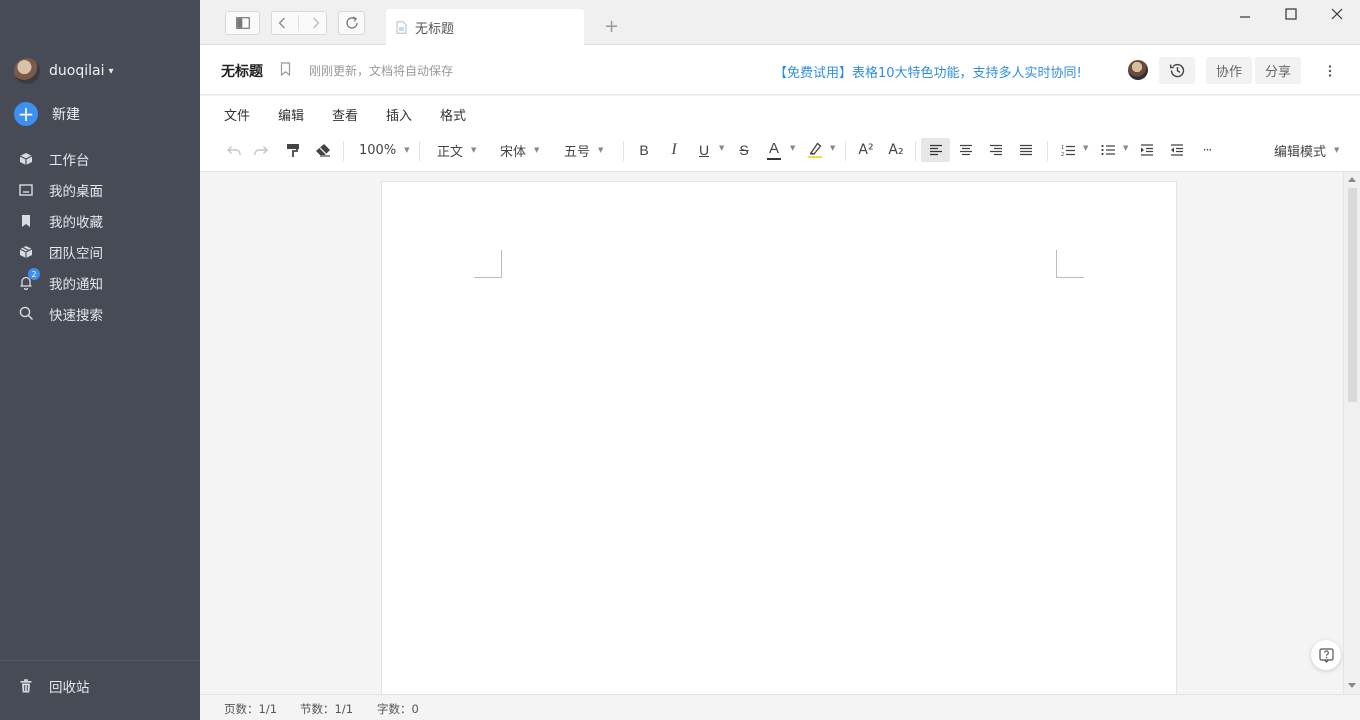  Describe the element at coordinates (261, 150) in the screenshot. I see `redo-button` at that location.